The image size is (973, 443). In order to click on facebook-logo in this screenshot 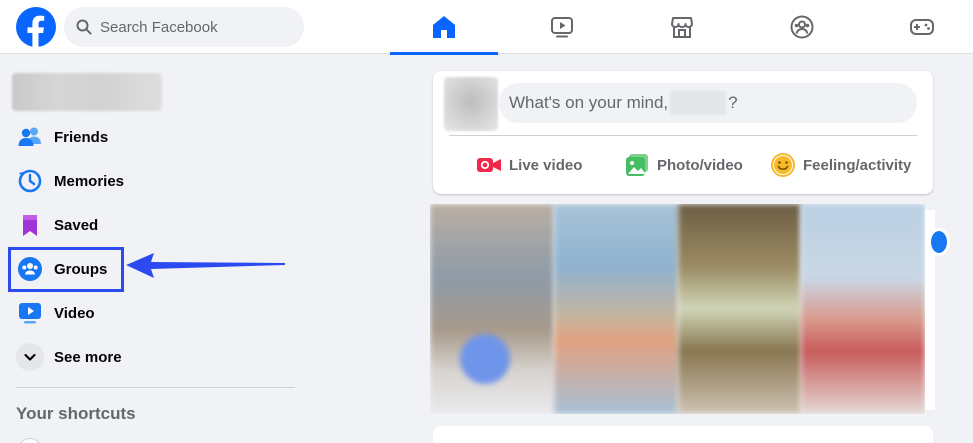, I will do `click(36, 27)`.